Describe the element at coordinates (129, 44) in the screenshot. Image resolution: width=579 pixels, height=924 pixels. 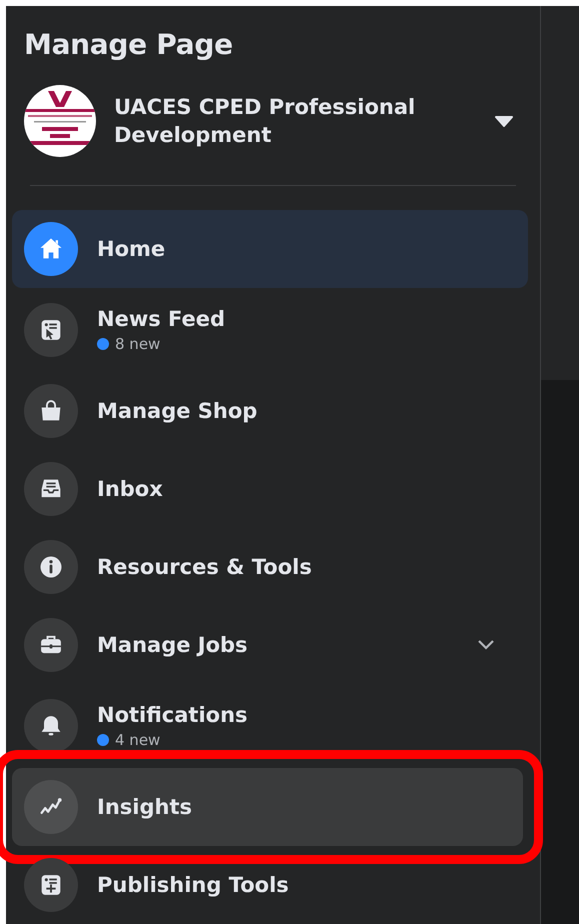
I see `panel-title: Manage Page` at that location.